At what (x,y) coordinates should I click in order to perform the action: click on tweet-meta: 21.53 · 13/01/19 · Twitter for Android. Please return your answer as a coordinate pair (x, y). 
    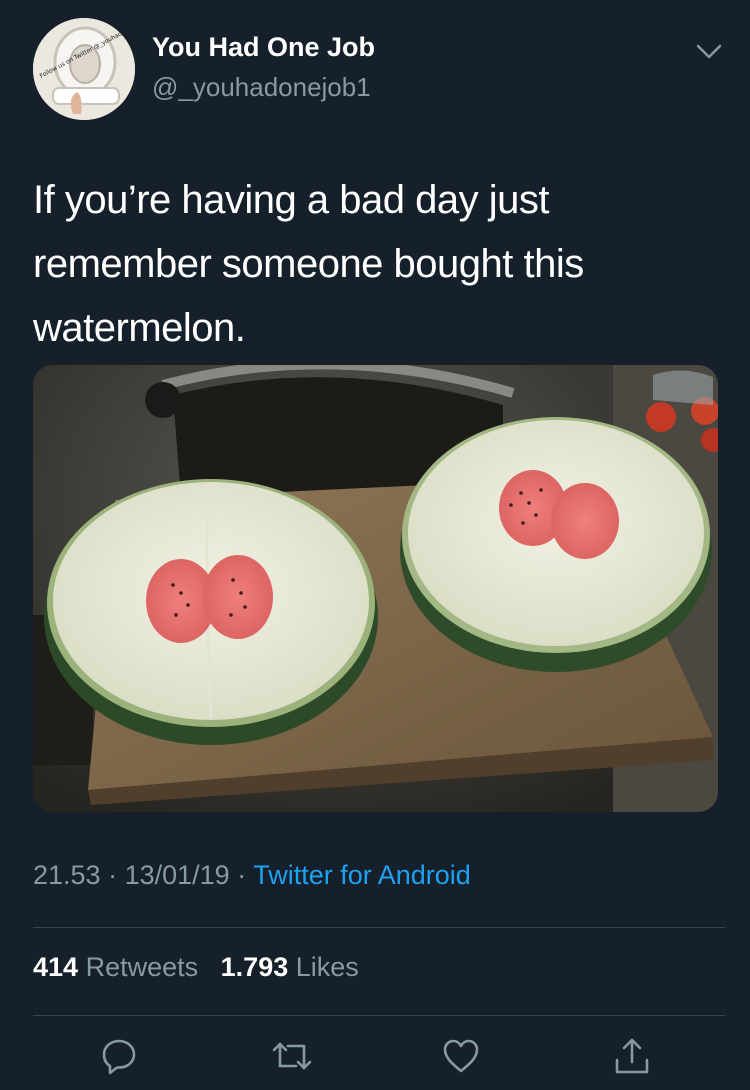
    Looking at the image, I should click on (252, 875).